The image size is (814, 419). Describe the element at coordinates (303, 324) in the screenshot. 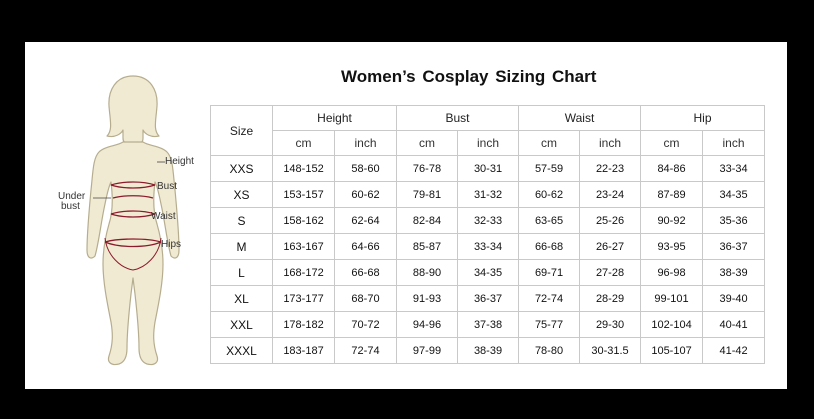

I see `measurement-cell: 178-182` at that location.